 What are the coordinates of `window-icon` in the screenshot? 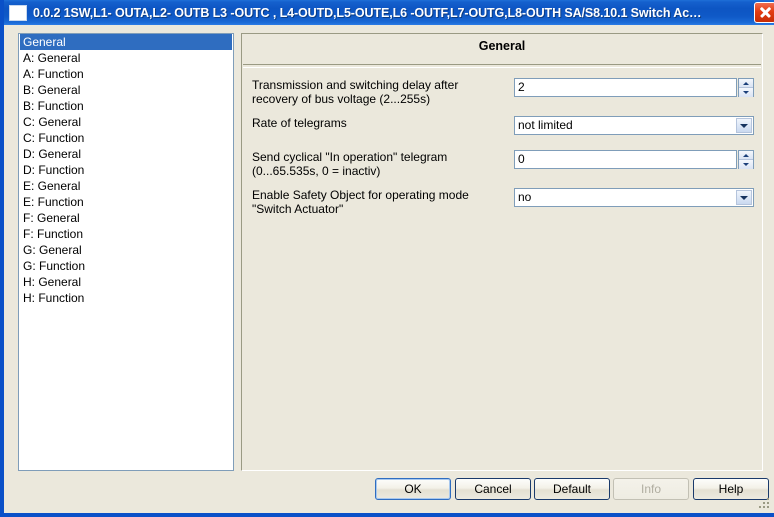 It's located at (18, 12).